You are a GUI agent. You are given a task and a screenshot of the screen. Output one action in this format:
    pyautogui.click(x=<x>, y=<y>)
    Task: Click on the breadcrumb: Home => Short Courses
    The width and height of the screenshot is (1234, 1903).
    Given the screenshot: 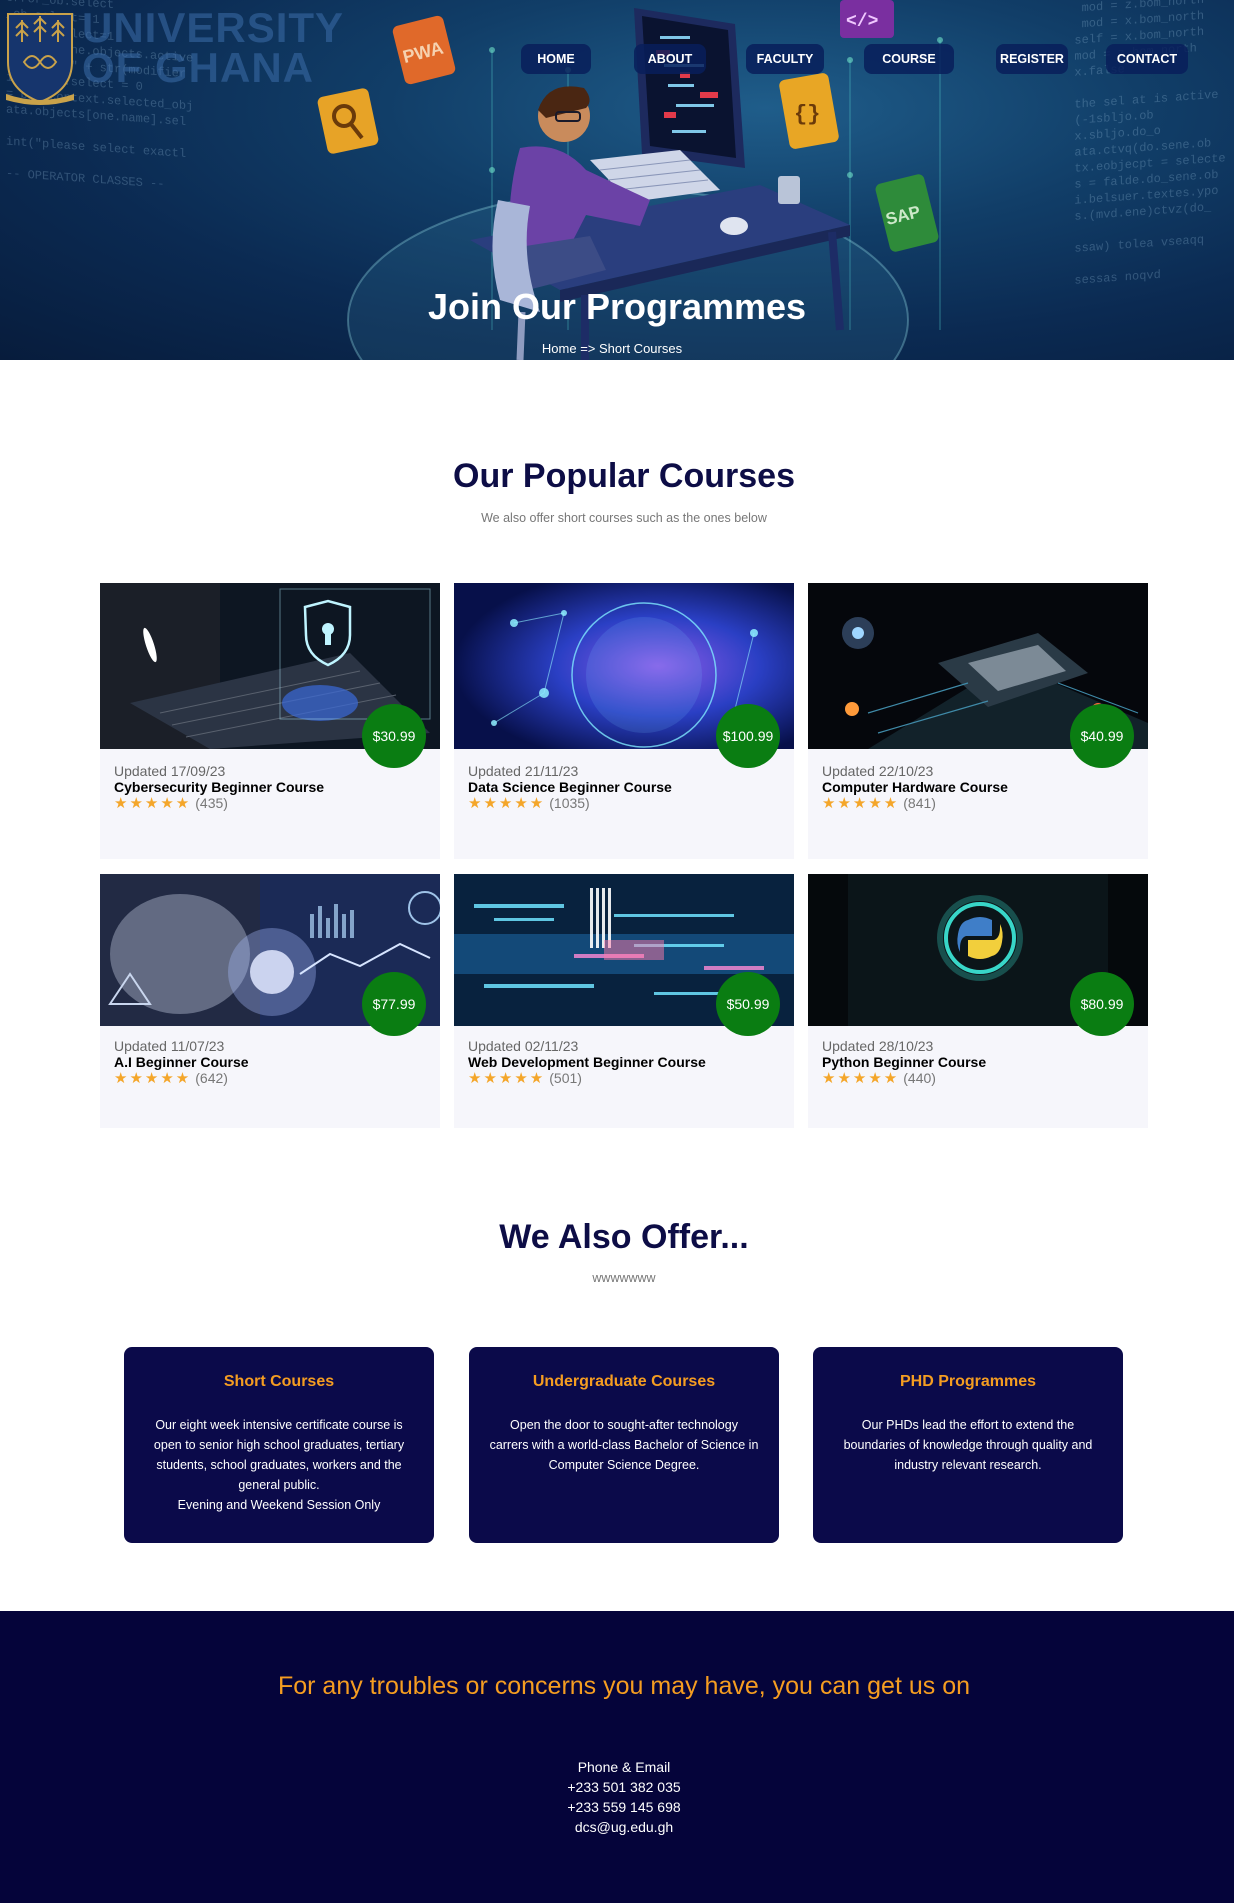 What is the action you would take?
    pyautogui.click(x=612, y=348)
    